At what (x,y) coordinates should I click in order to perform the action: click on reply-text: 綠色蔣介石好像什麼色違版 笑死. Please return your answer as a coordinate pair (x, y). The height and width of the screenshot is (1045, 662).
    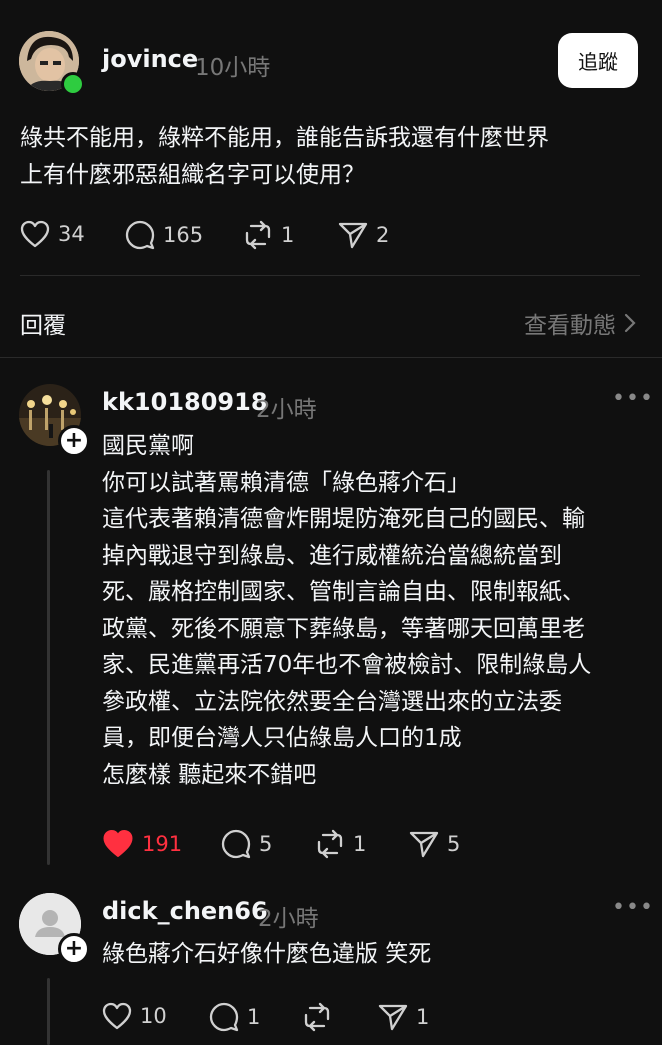
    Looking at the image, I should click on (267, 954).